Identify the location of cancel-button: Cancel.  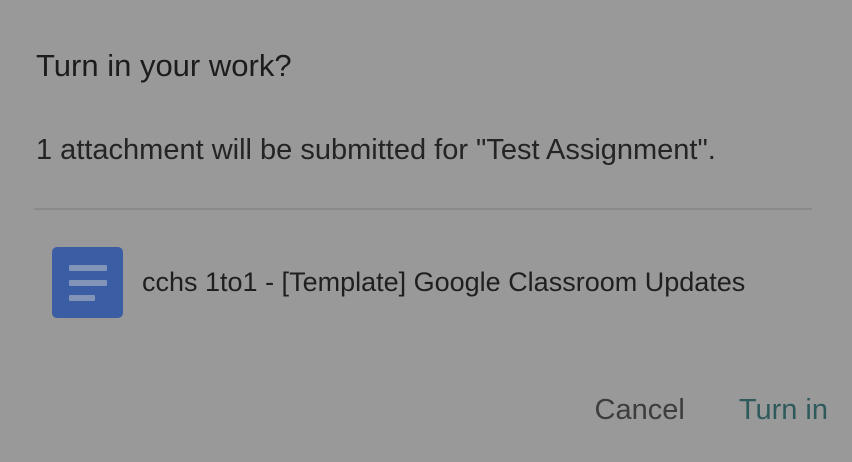
(640, 410).